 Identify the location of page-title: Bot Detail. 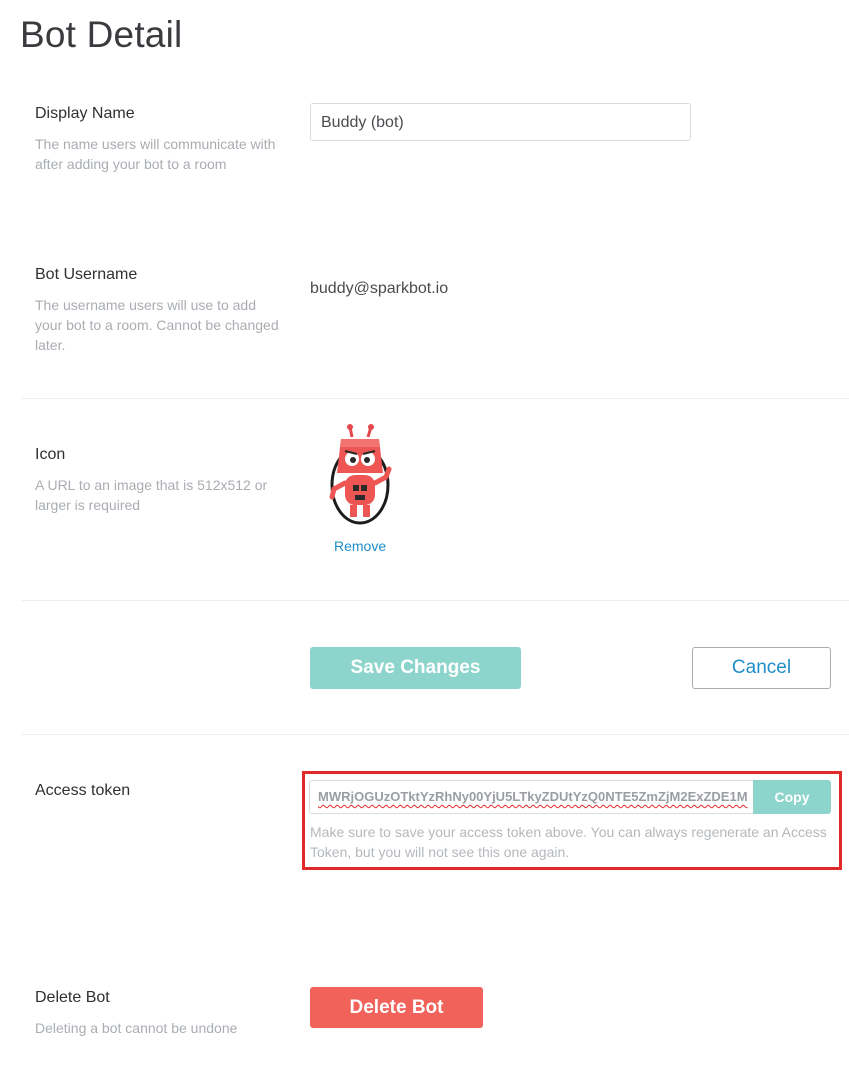
(101, 34).